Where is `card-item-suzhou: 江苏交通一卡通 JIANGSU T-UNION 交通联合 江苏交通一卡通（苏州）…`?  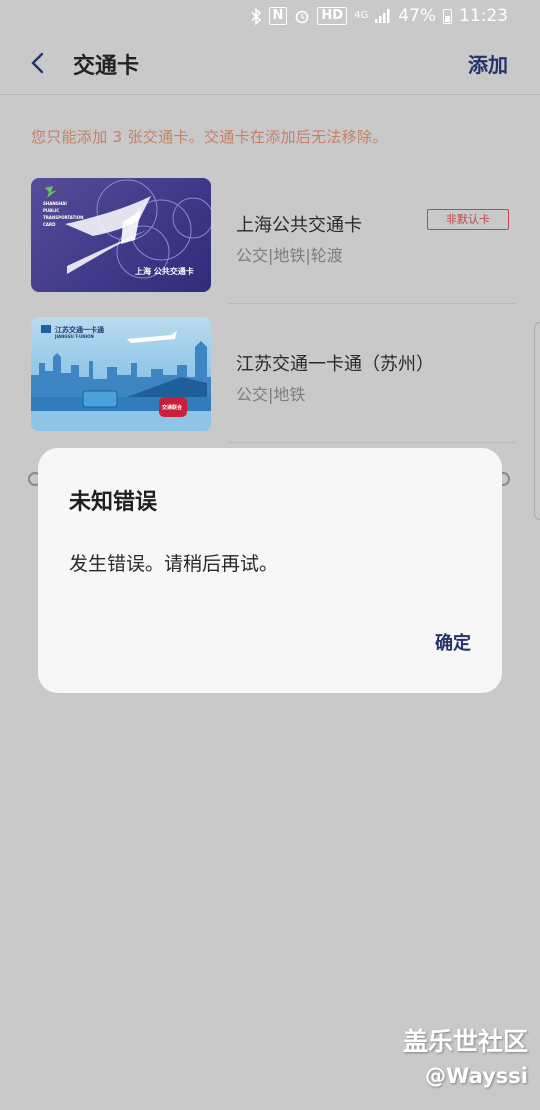 card-item-suzhou: 江苏交通一卡通 JIANGSU T-UNION 交通联合 江苏交通一卡通（苏州）… is located at coordinates (270, 386).